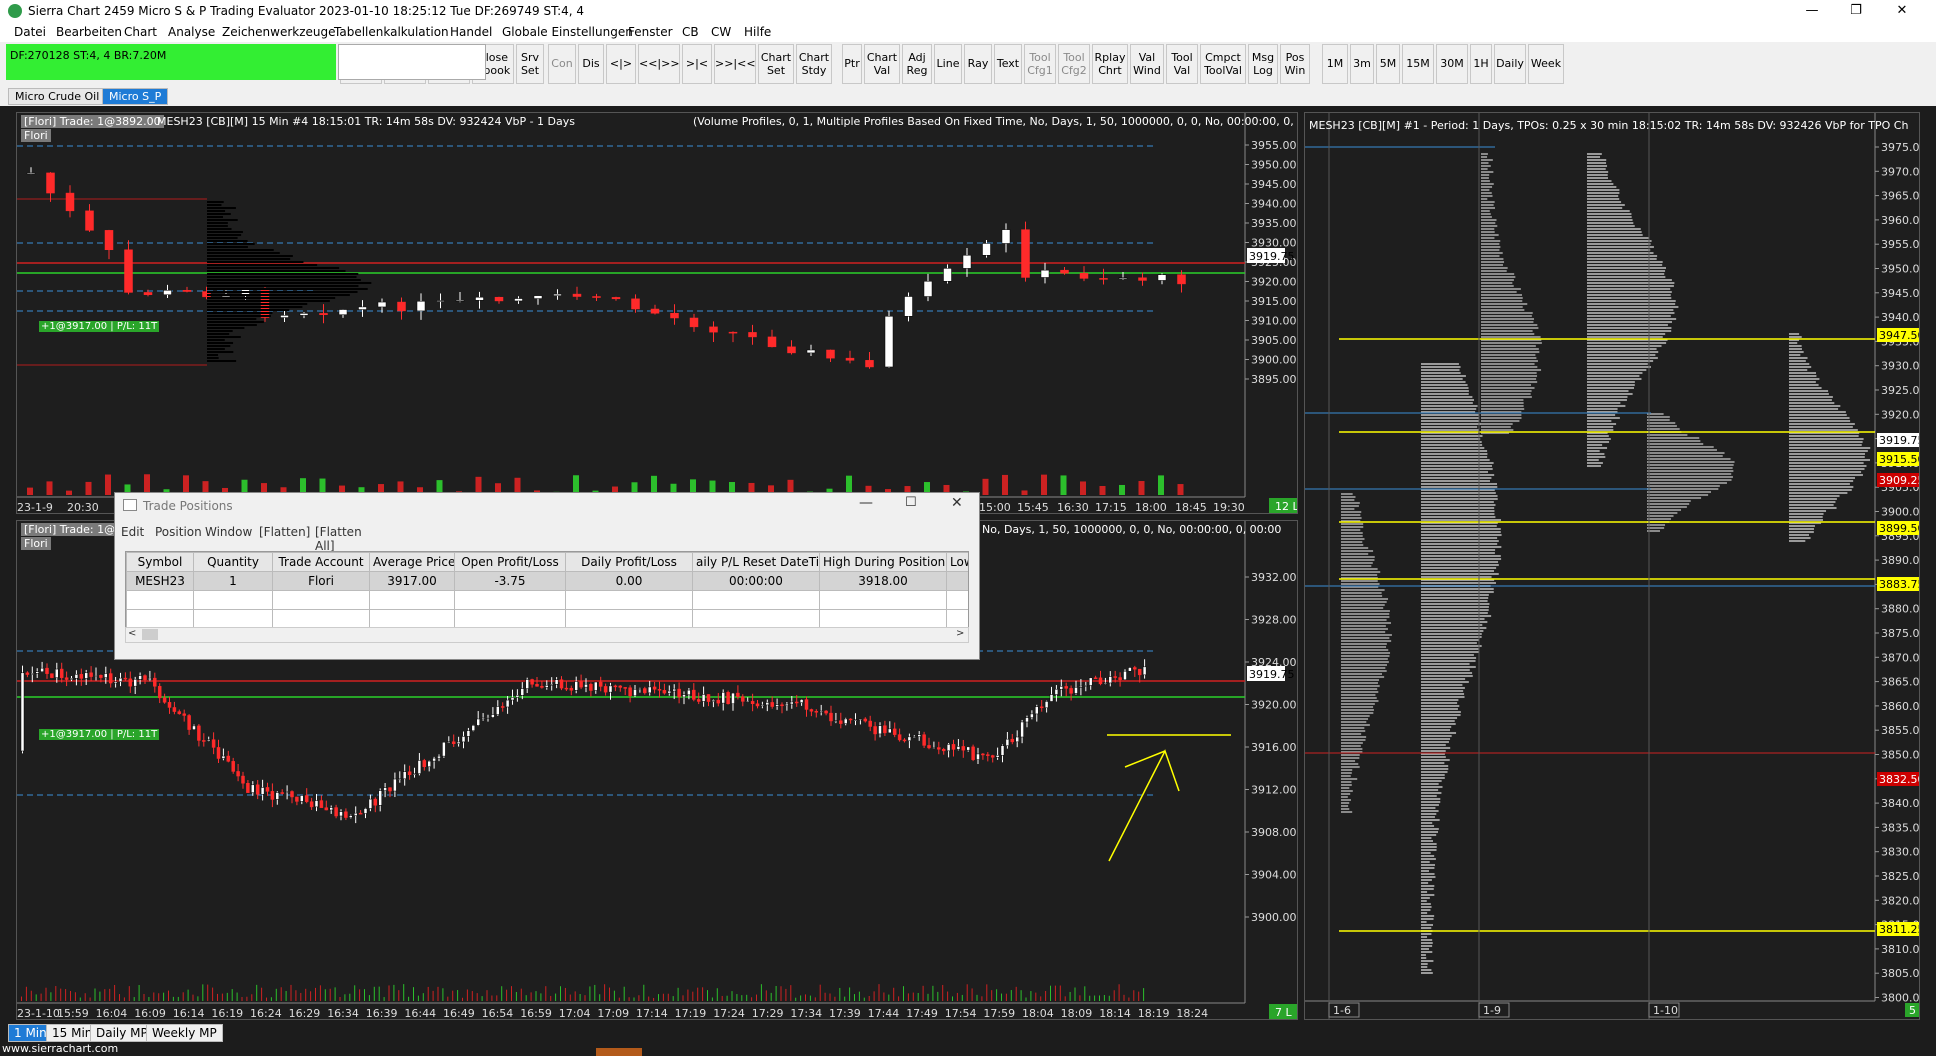 The height and width of the screenshot is (1056, 1936). What do you see at coordinates (756, 562) in the screenshot?
I see `column-header: aily P/L Reset DateTim` at bounding box center [756, 562].